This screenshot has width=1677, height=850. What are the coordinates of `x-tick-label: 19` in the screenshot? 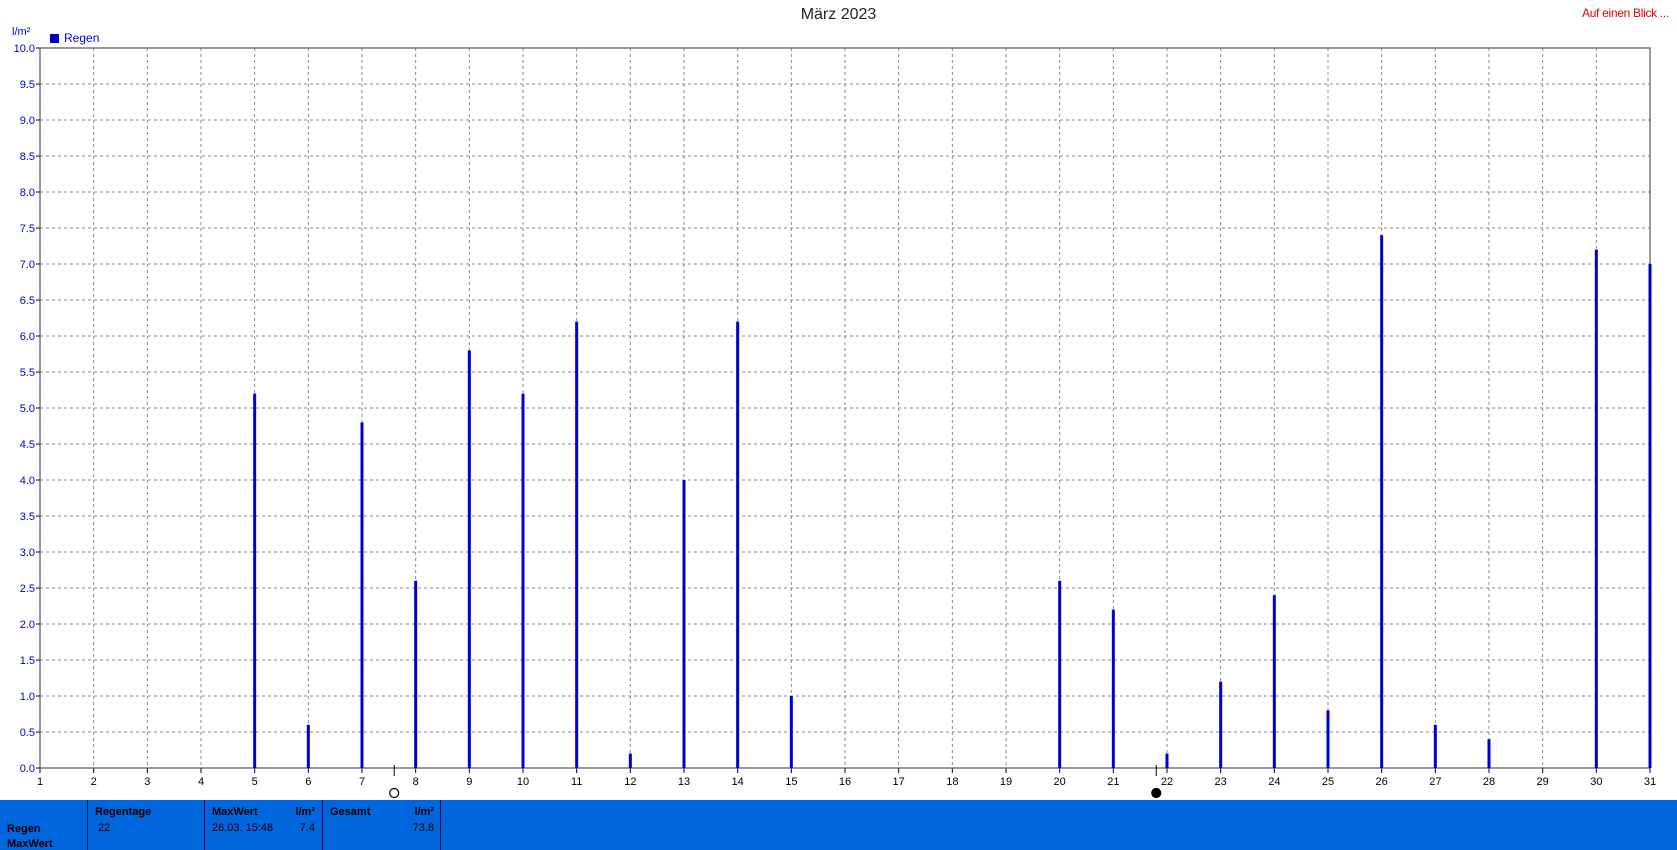 It's located at (1006, 782).